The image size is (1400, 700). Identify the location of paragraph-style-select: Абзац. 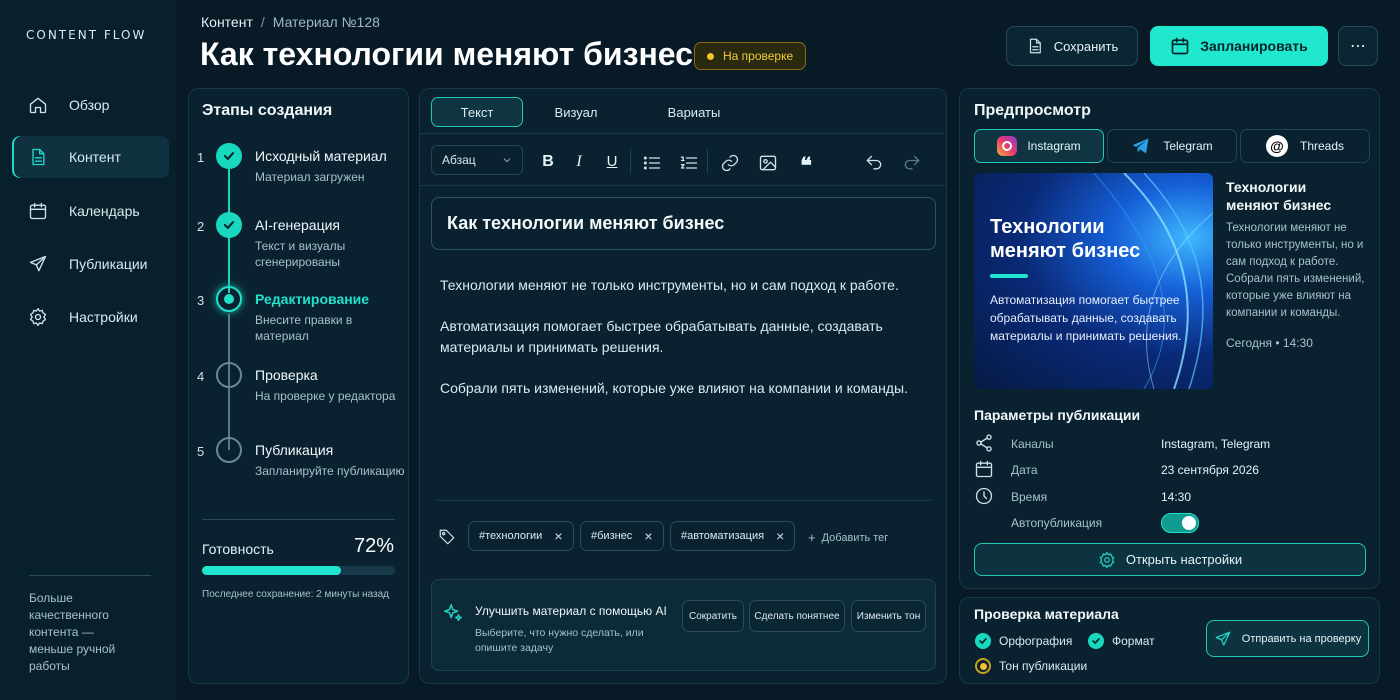
(477, 160).